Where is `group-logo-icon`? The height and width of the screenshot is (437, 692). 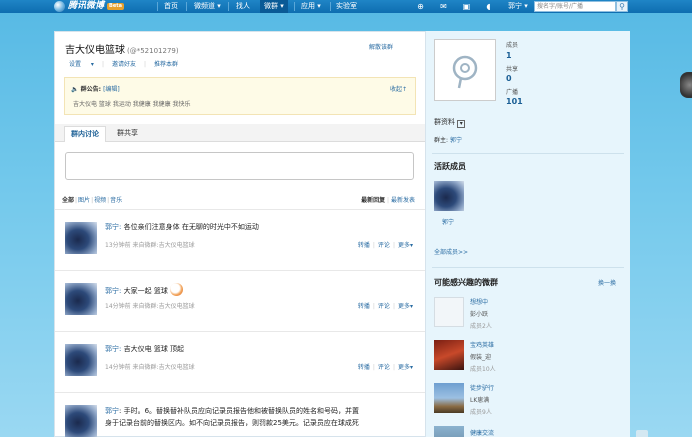
group-logo-icon is located at coordinates (465, 72).